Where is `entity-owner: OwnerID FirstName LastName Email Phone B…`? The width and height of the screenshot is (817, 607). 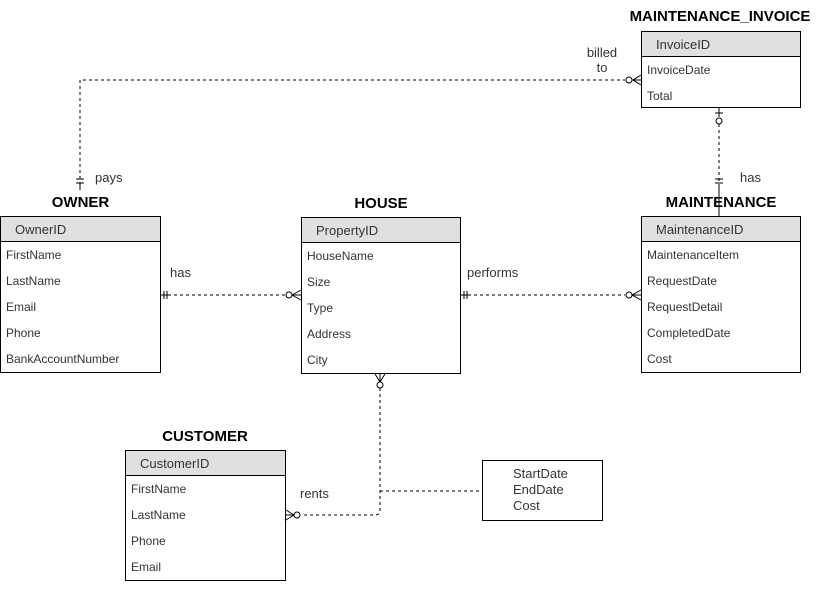 entity-owner: OwnerID FirstName LastName Email Phone B… is located at coordinates (80, 294).